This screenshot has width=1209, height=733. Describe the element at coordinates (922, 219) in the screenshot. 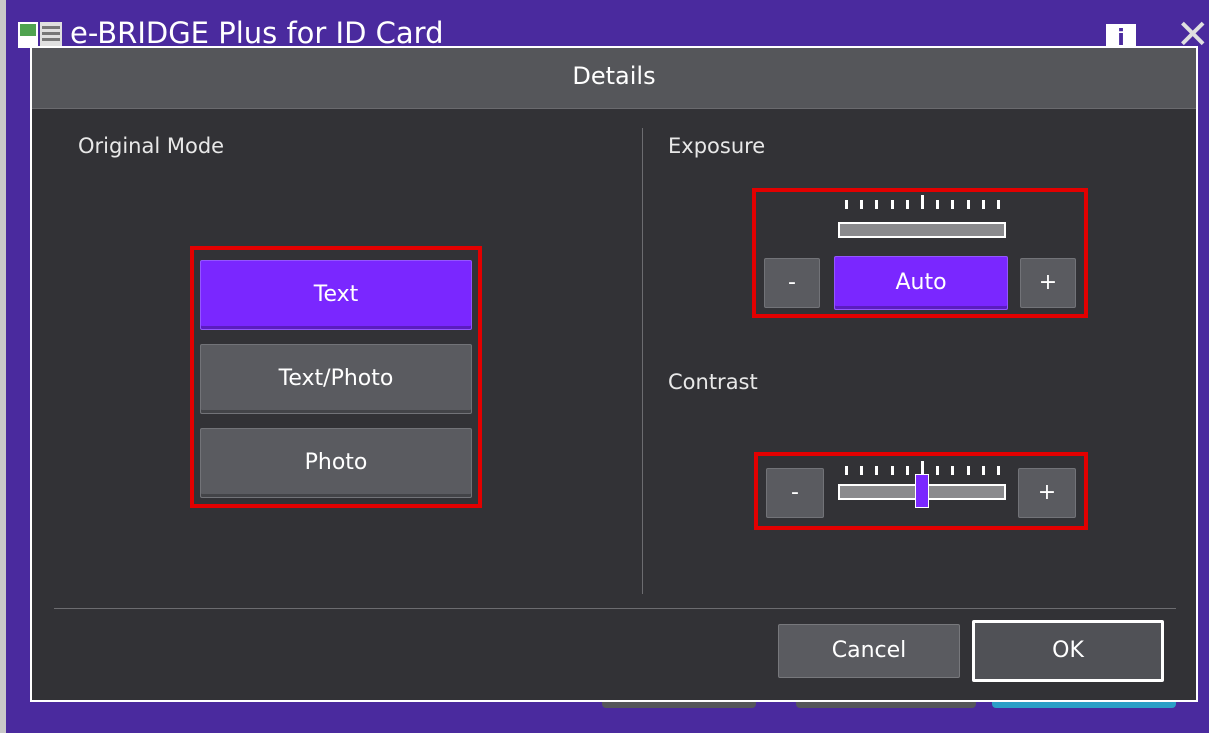

I see `exposure-scale` at that location.